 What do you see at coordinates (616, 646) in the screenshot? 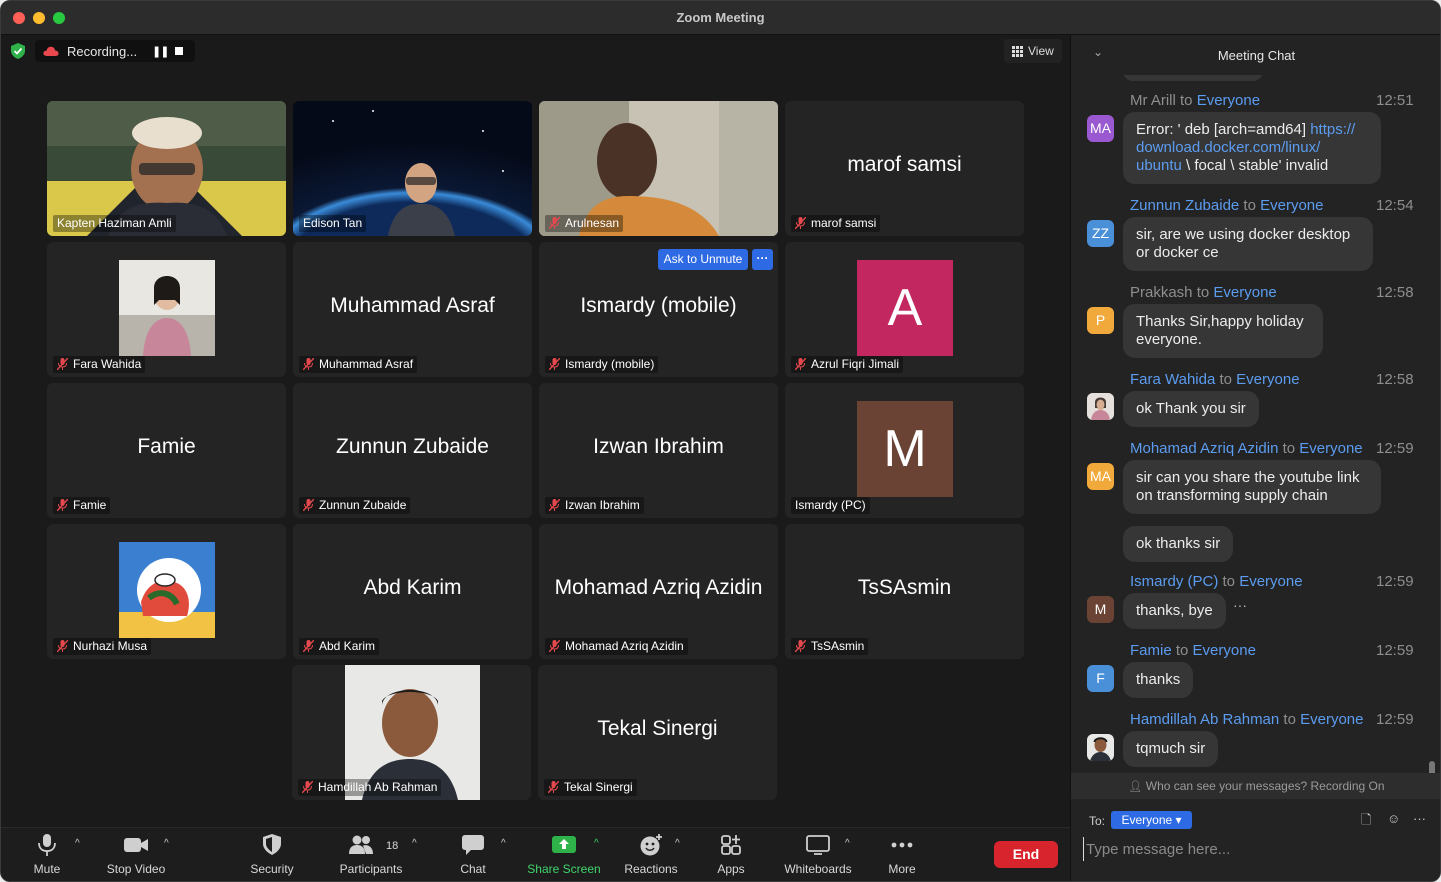
I see `participant-name-label: Mohamad Azriq Azidin` at bounding box center [616, 646].